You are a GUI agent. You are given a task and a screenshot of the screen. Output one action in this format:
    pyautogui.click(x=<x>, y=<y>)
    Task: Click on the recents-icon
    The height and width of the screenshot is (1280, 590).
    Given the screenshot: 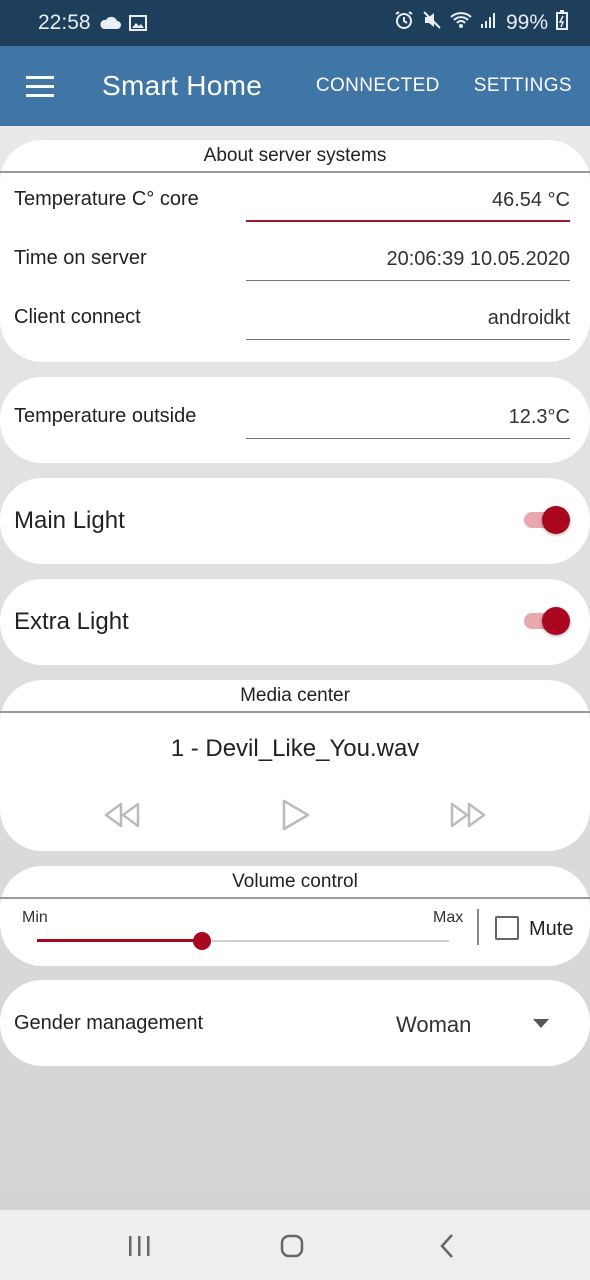 What is the action you would take?
    pyautogui.click(x=139, y=1246)
    